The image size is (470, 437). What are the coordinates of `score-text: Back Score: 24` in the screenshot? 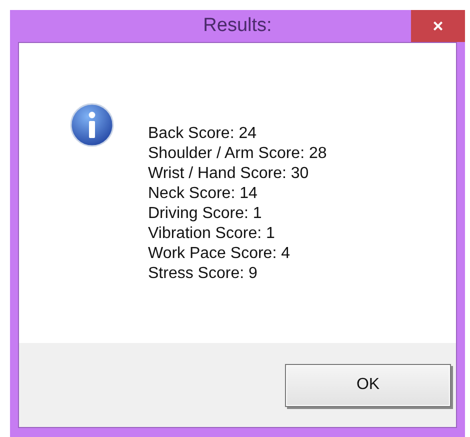 It's located at (203, 134).